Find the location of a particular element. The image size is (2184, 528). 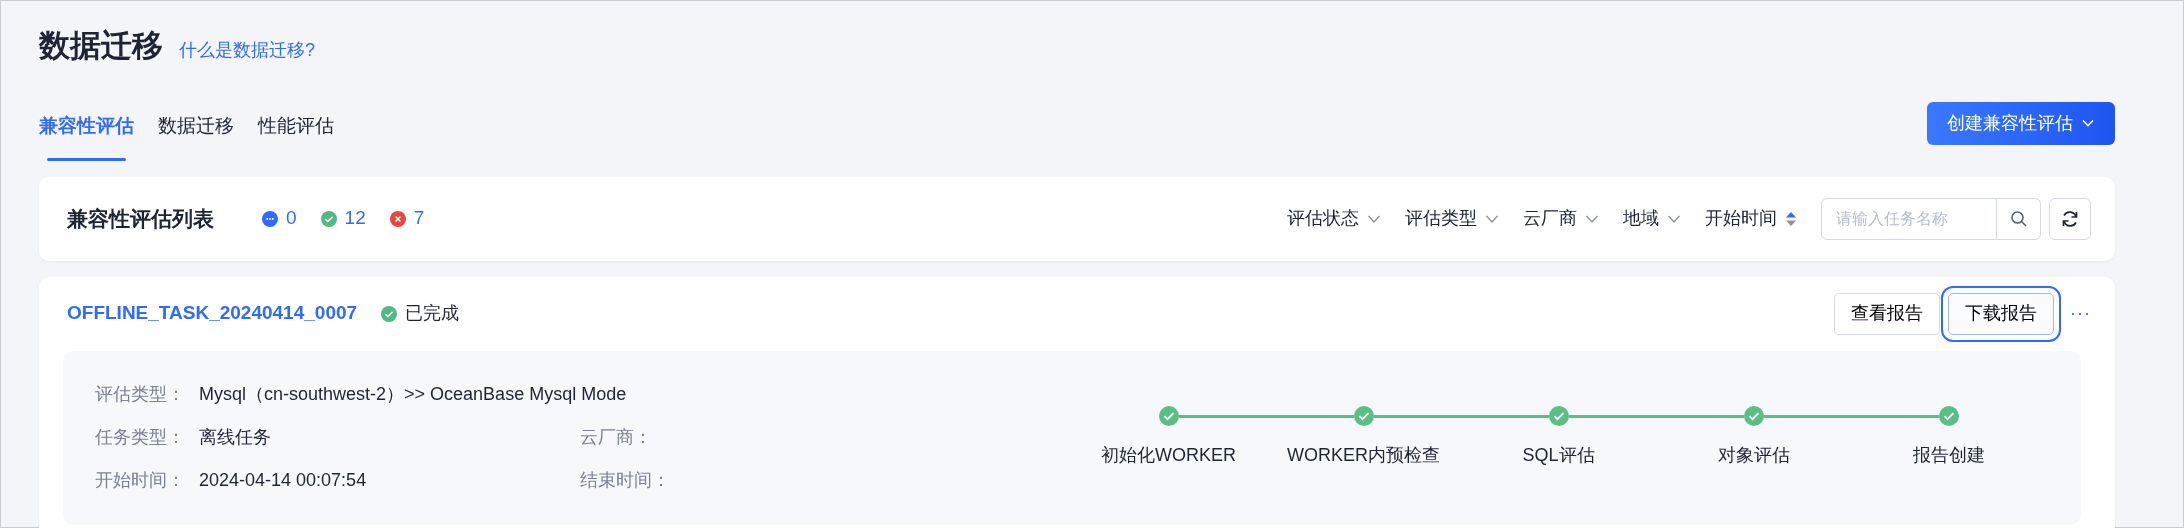

tab: 兼容性评估 is located at coordinates (86, 136).